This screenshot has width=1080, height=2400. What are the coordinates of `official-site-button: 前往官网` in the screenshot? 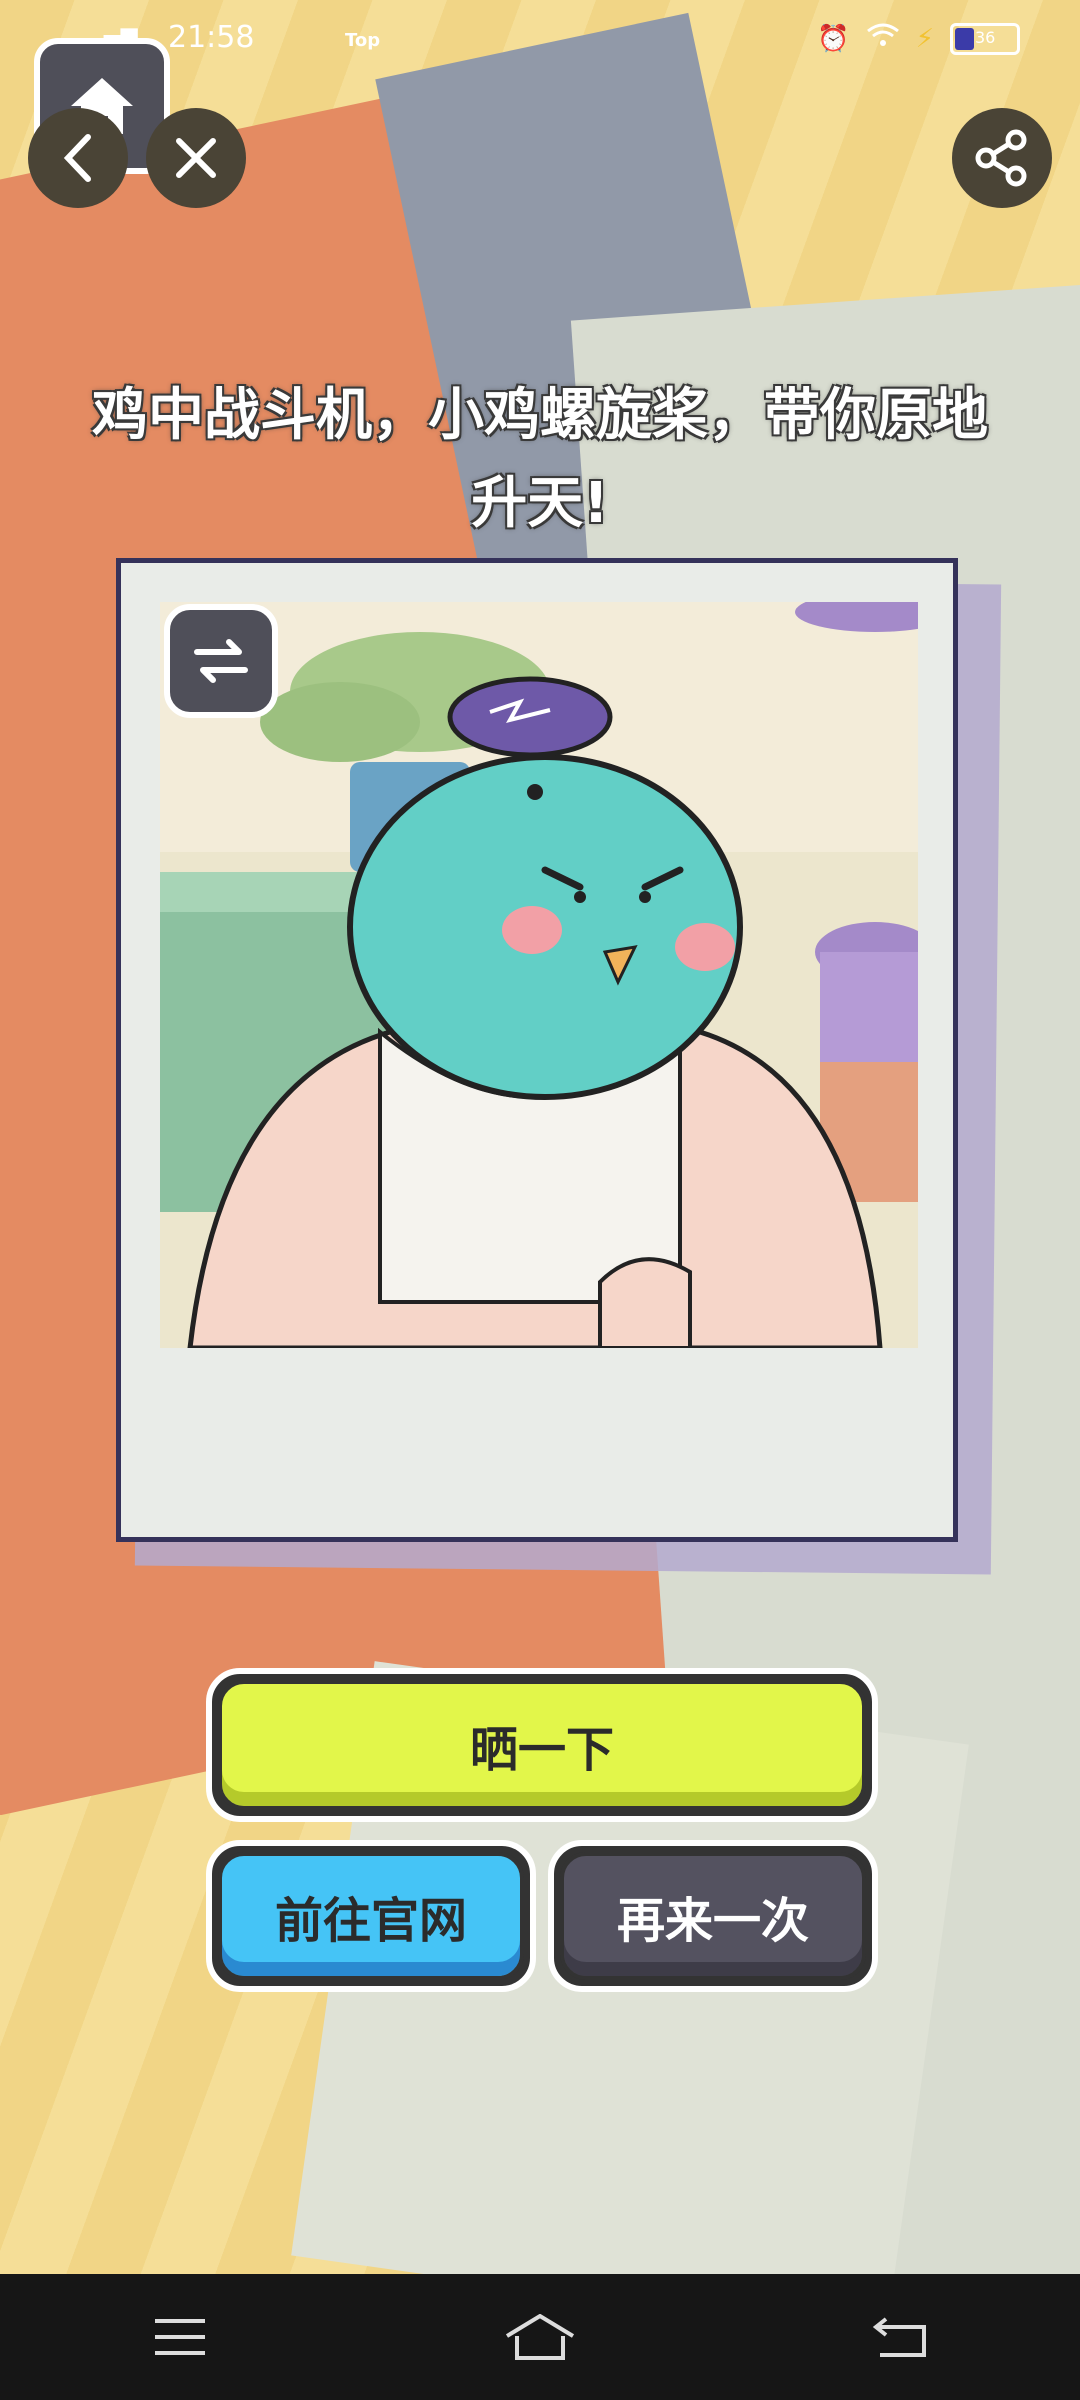 It's located at (371, 1916).